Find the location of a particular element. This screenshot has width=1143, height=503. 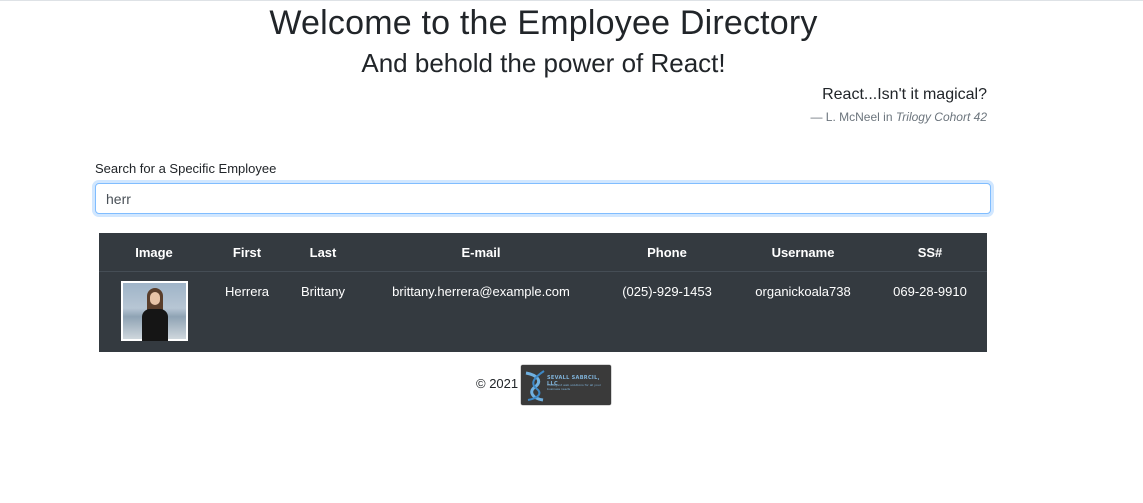

column-header-email: E-mail is located at coordinates (481, 252).